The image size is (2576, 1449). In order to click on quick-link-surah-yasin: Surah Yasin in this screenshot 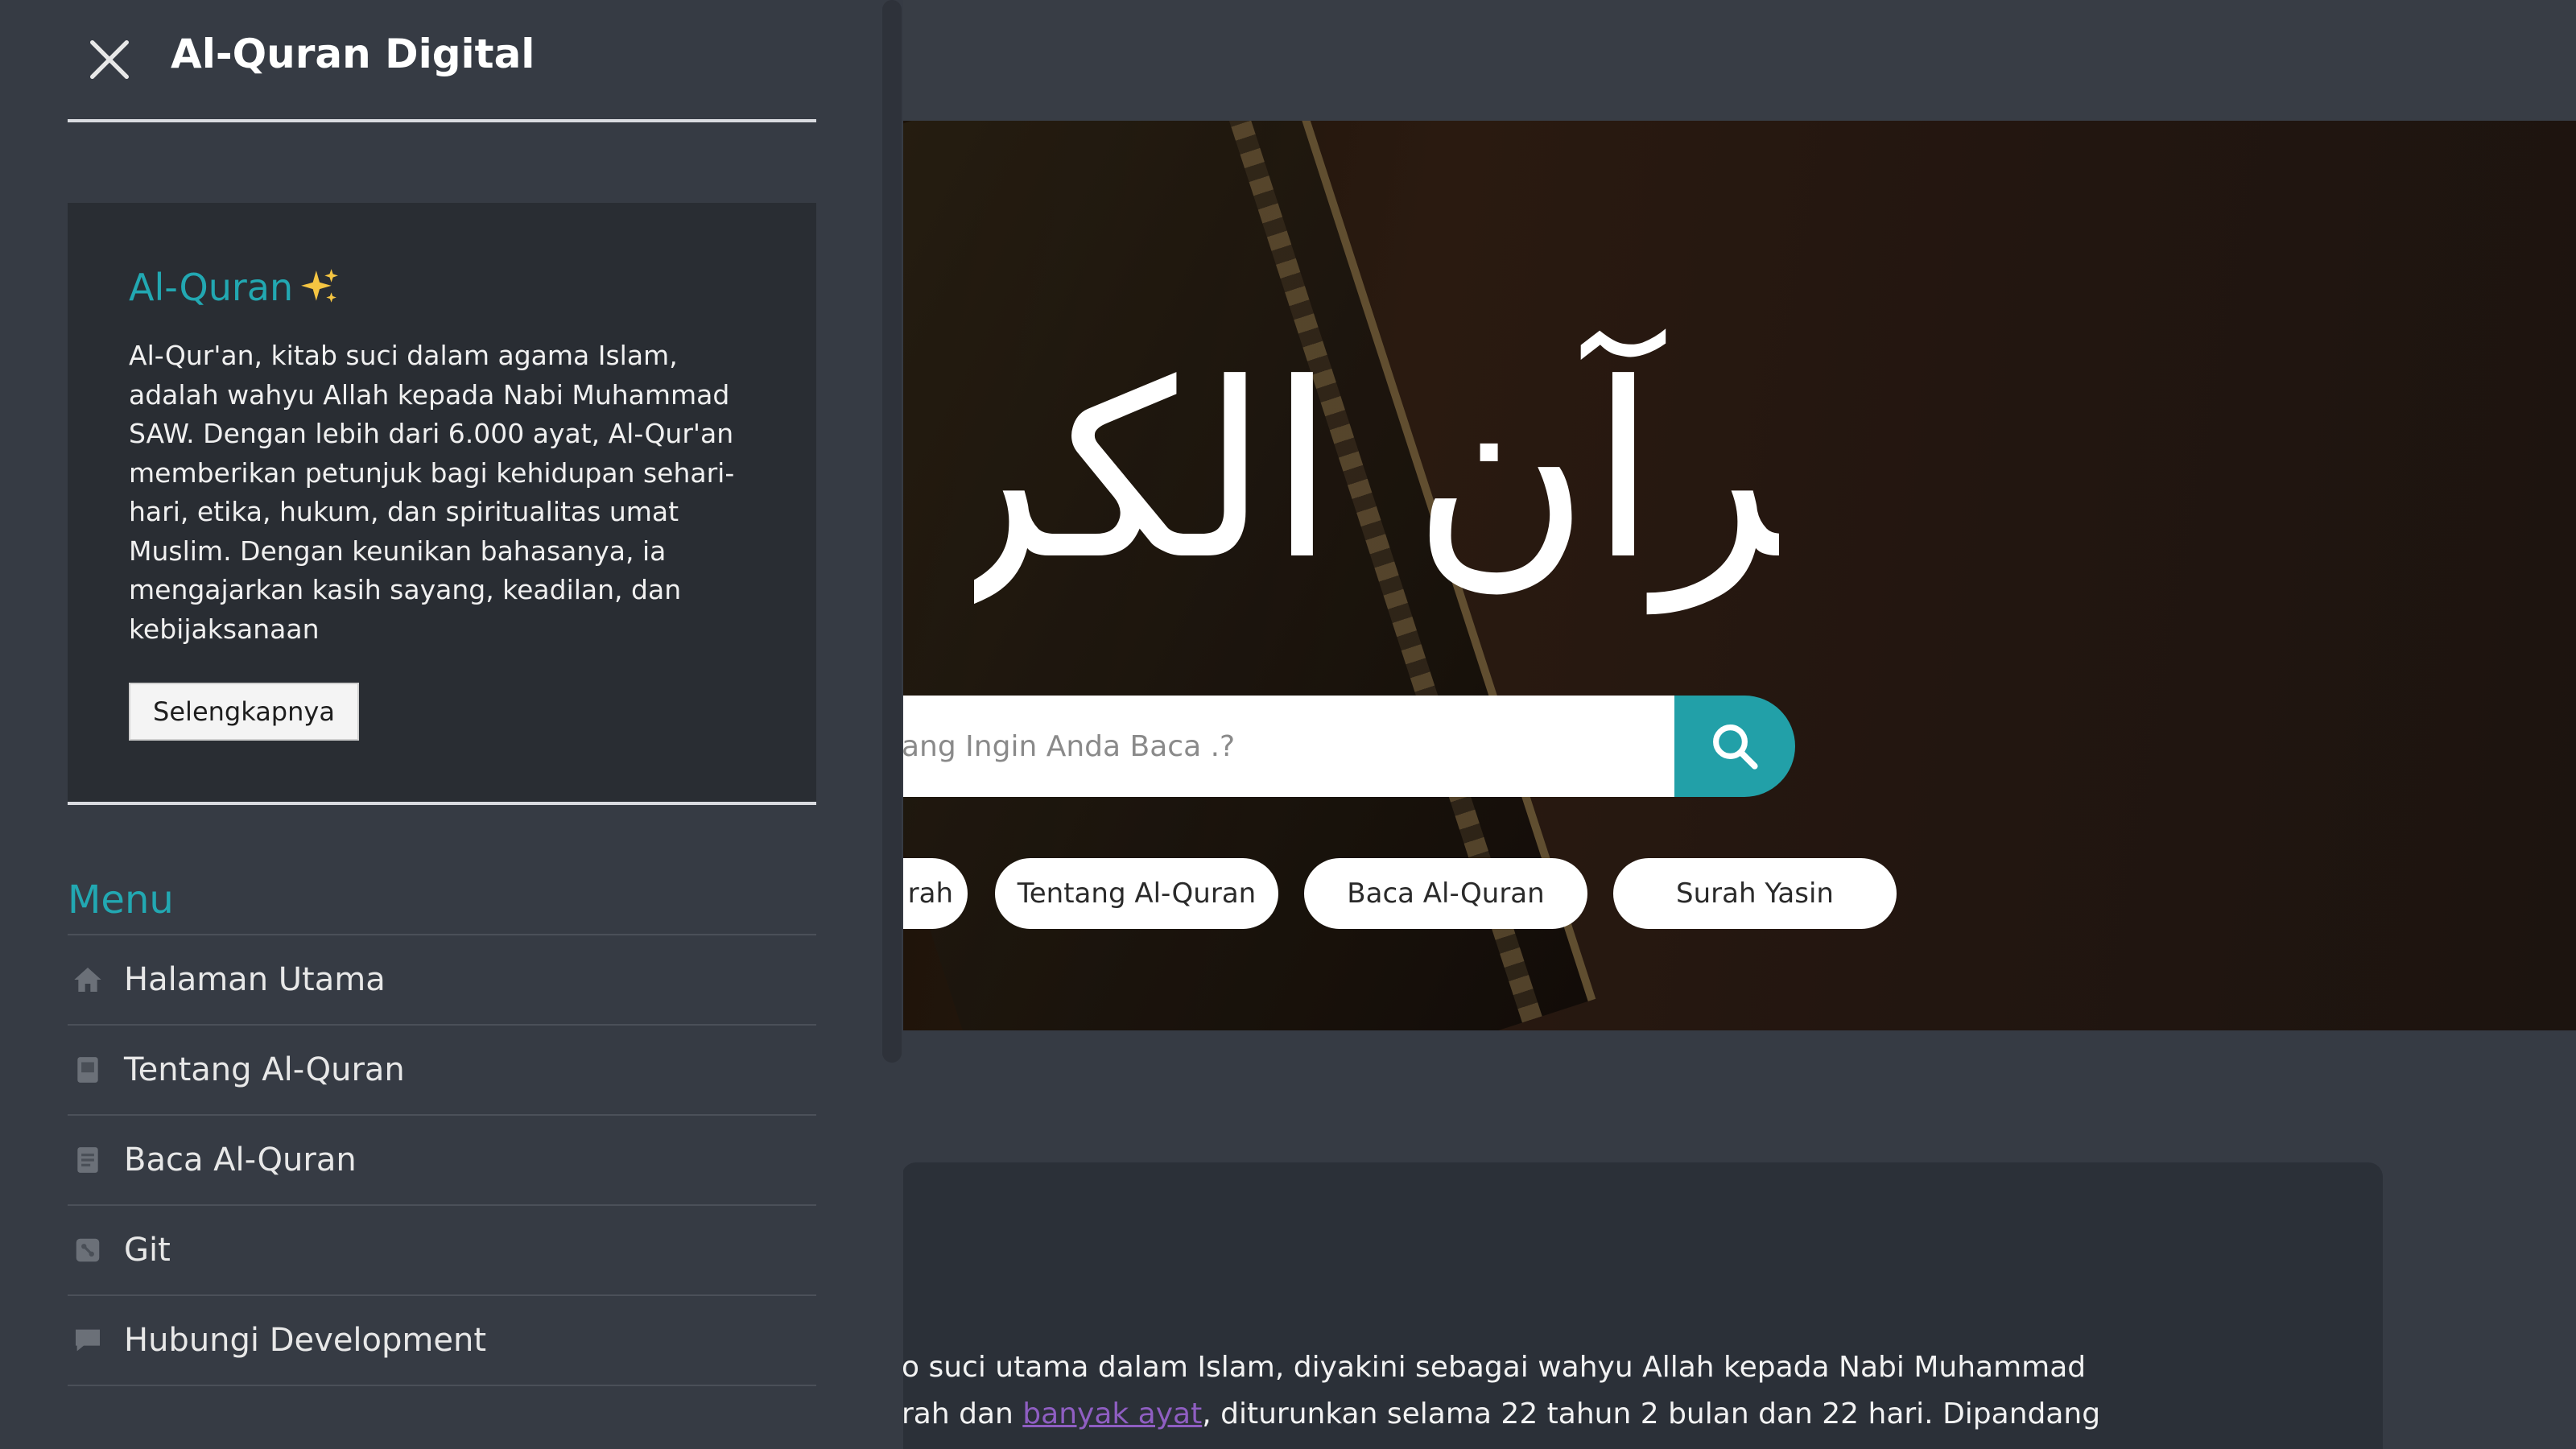, I will do `click(1755, 893)`.